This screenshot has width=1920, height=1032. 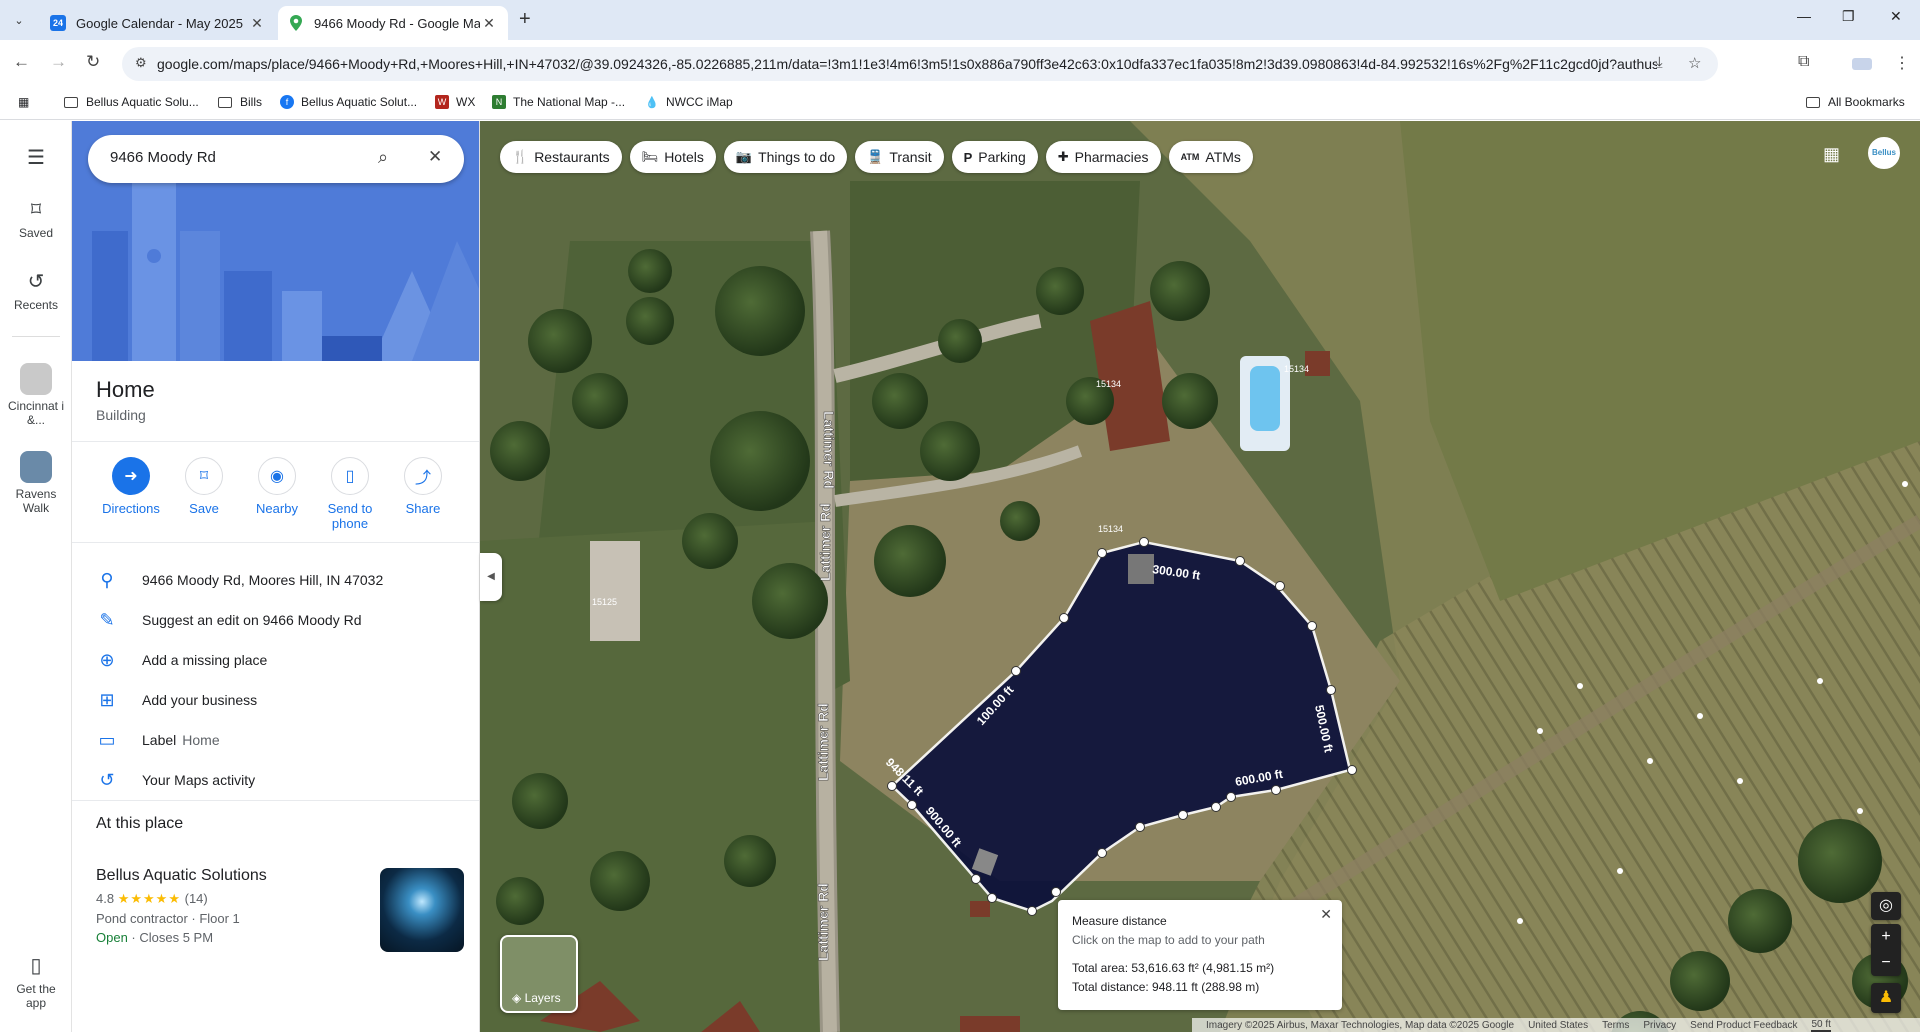 I want to click on address-row: ⚲ 9466 Moody Rd, Moores Hill, IN 47032, so click(x=275, y=580).